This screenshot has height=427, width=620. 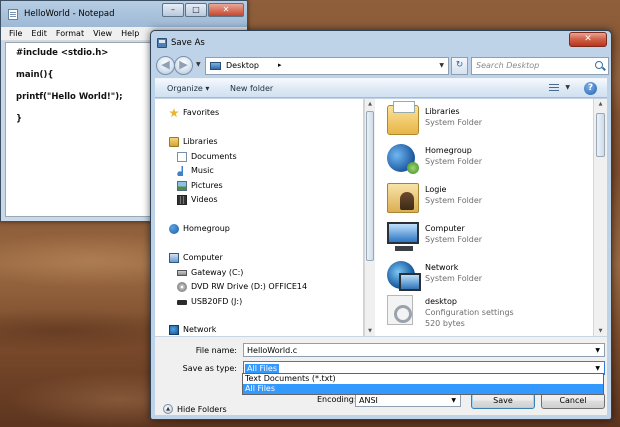 What do you see at coordinates (182, 186) in the screenshot?
I see `pictures-icon` at bounding box center [182, 186].